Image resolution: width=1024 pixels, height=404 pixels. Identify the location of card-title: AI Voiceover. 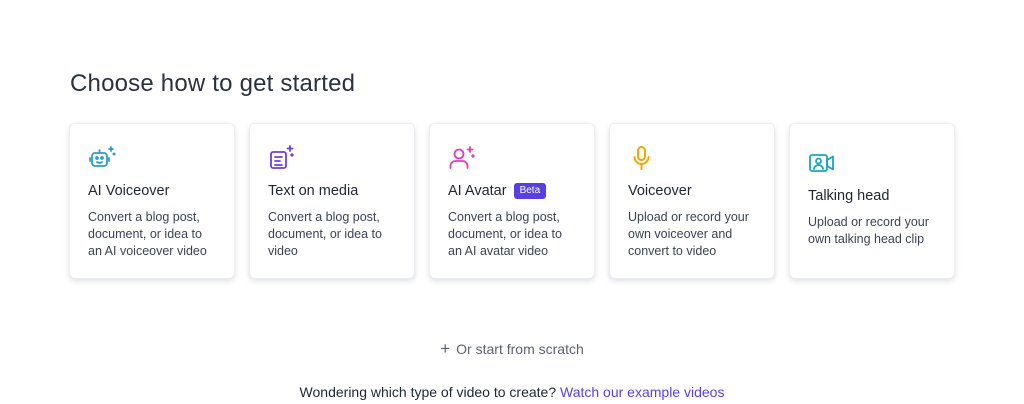
(129, 191).